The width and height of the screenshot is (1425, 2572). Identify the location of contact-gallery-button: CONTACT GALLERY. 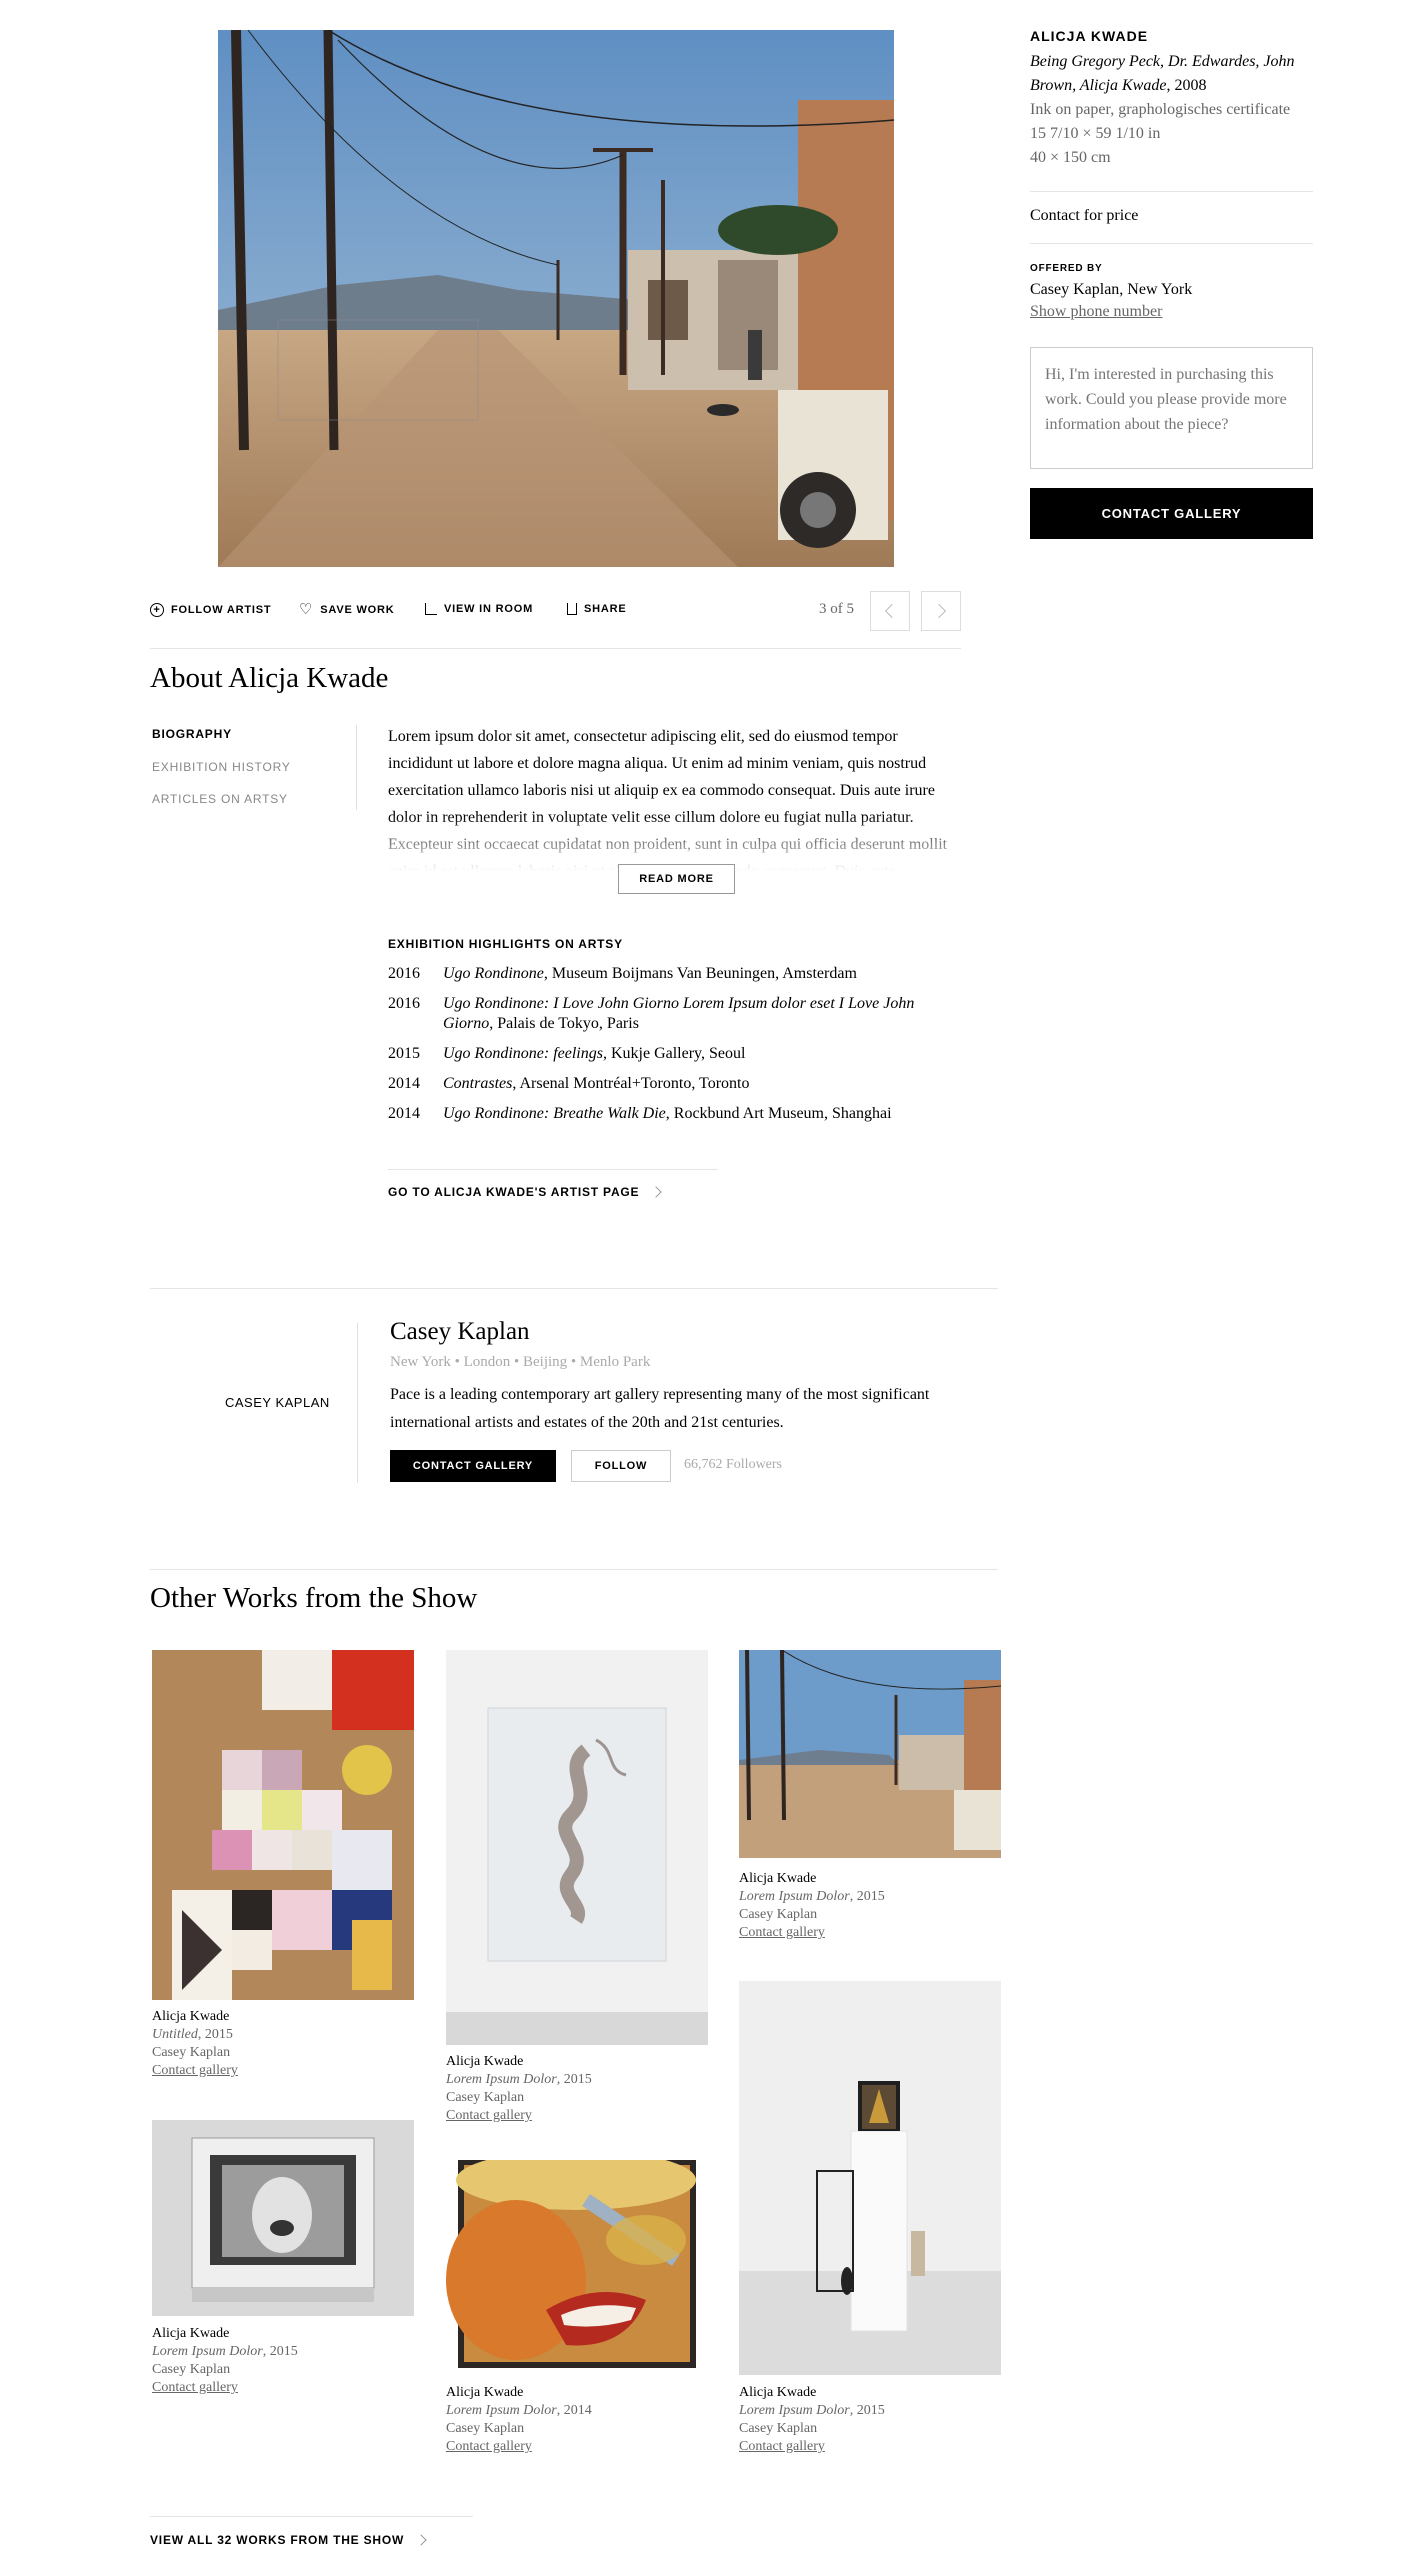
(1171, 513).